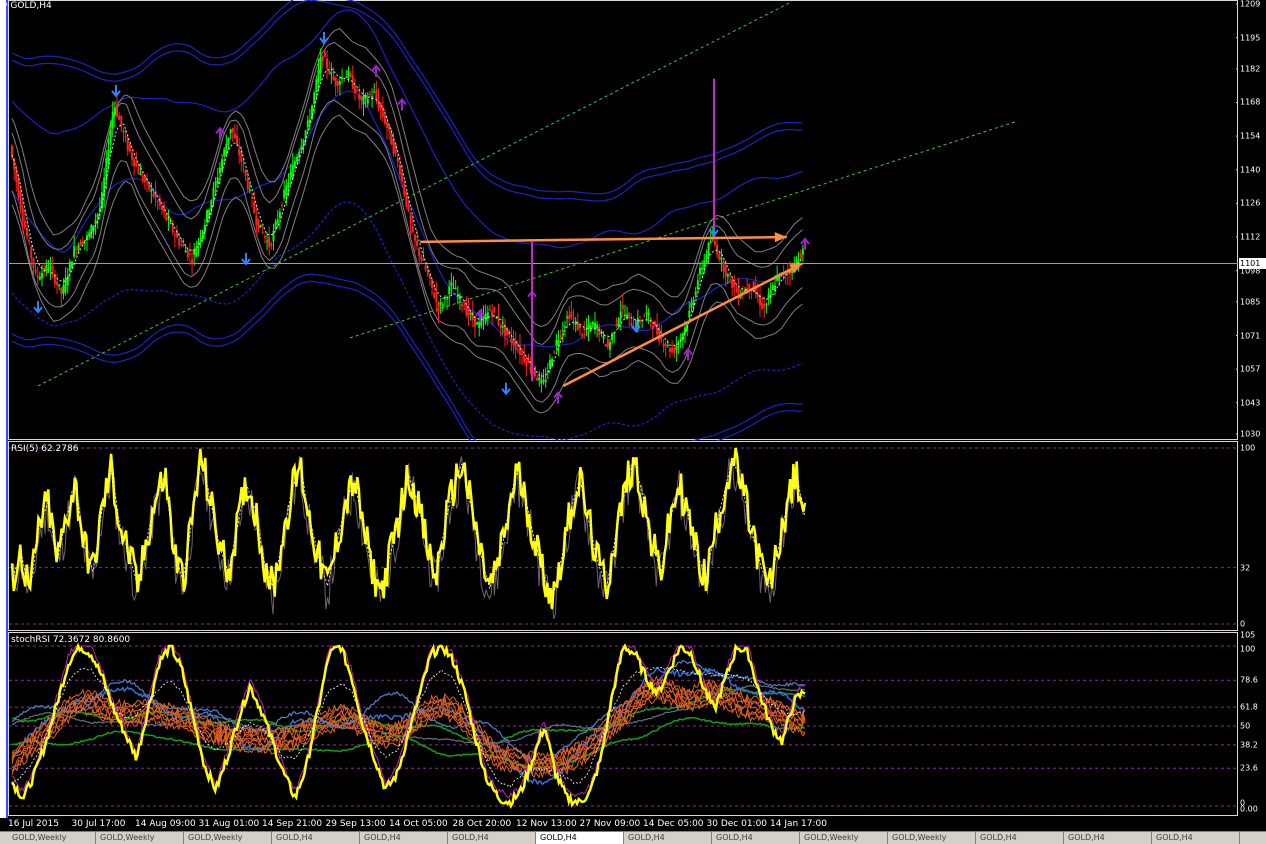 The height and width of the screenshot is (844, 1266). What do you see at coordinates (229, 824) in the screenshot?
I see `time-tick-label: 31 Aug 01:00` at bounding box center [229, 824].